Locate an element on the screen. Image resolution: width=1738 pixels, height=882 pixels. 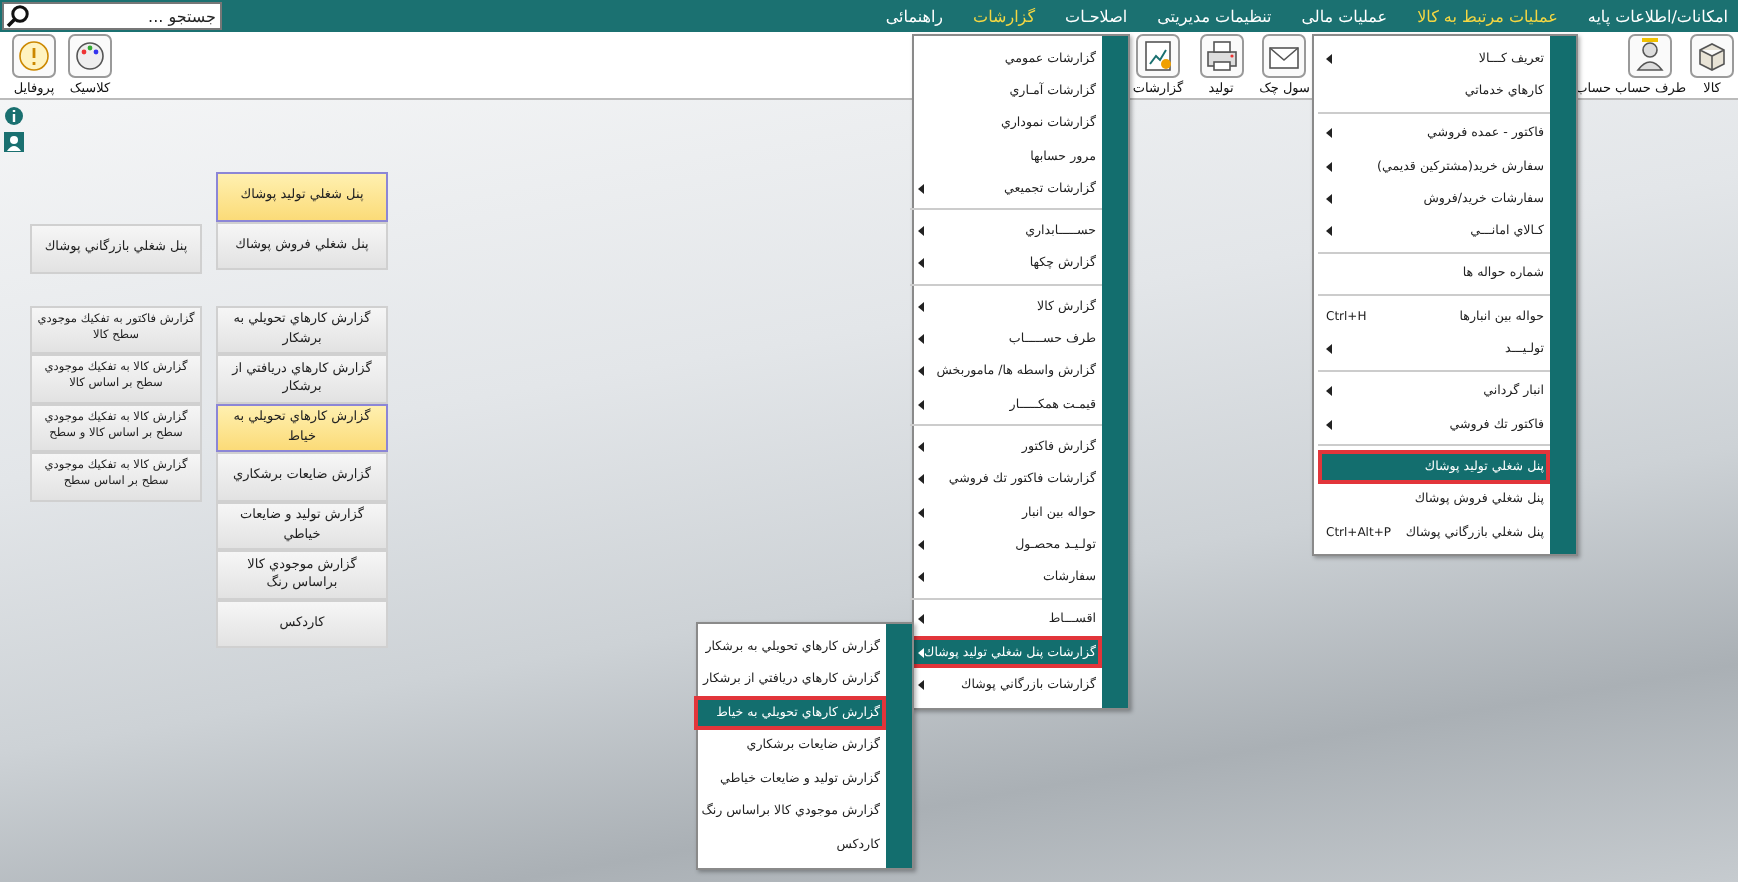
menu-bar-item: گزارشات is located at coordinates (1004, 16).